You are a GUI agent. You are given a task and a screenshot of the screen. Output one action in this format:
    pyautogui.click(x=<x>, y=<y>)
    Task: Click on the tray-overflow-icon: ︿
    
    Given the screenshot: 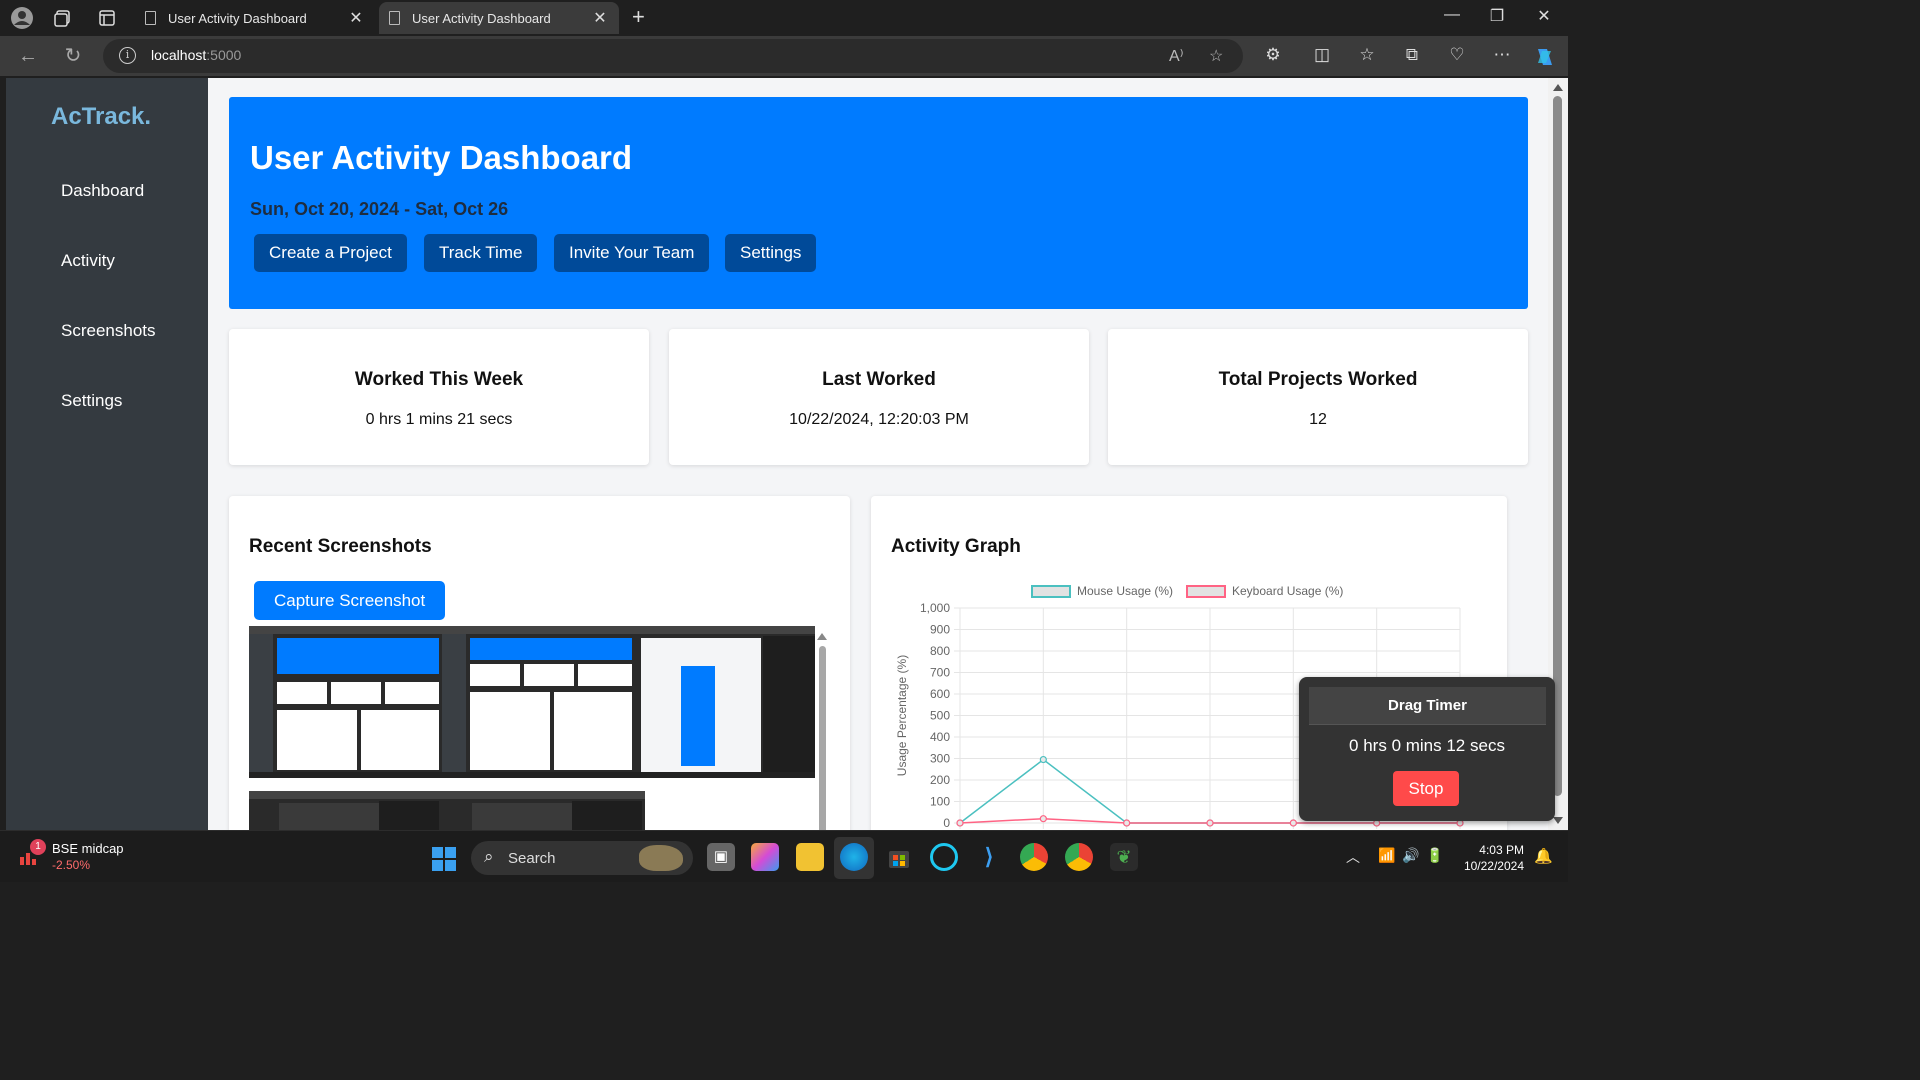 What is the action you would take?
    pyautogui.click(x=1353, y=857)
    